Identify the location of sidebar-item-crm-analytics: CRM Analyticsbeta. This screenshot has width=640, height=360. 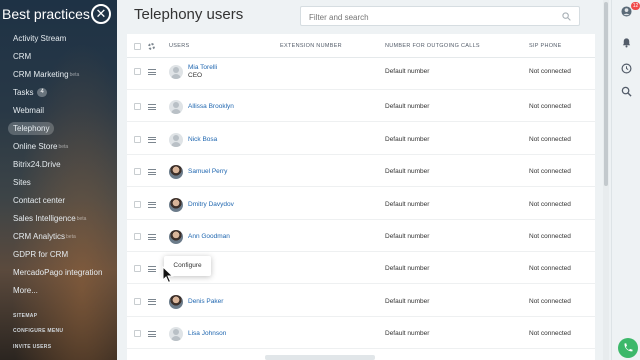
(58, 237).